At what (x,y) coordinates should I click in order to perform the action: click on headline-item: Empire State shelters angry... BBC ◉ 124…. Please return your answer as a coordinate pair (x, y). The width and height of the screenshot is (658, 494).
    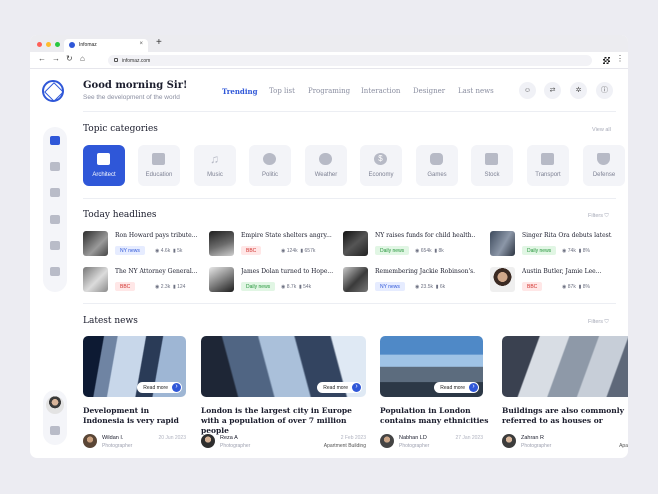
    Looking at the image, I should click on (274, 244).